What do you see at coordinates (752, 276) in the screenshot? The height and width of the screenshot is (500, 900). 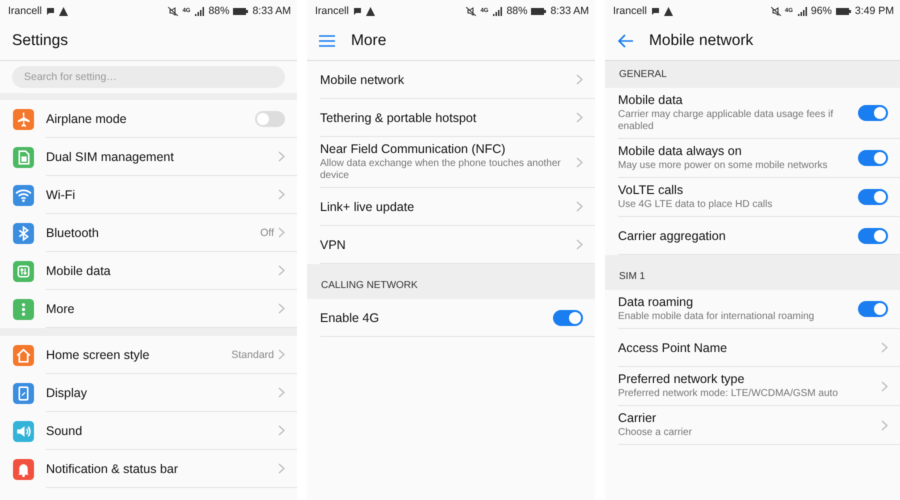 I see `section-header: SIM 1` at bounding box center [752, 276].